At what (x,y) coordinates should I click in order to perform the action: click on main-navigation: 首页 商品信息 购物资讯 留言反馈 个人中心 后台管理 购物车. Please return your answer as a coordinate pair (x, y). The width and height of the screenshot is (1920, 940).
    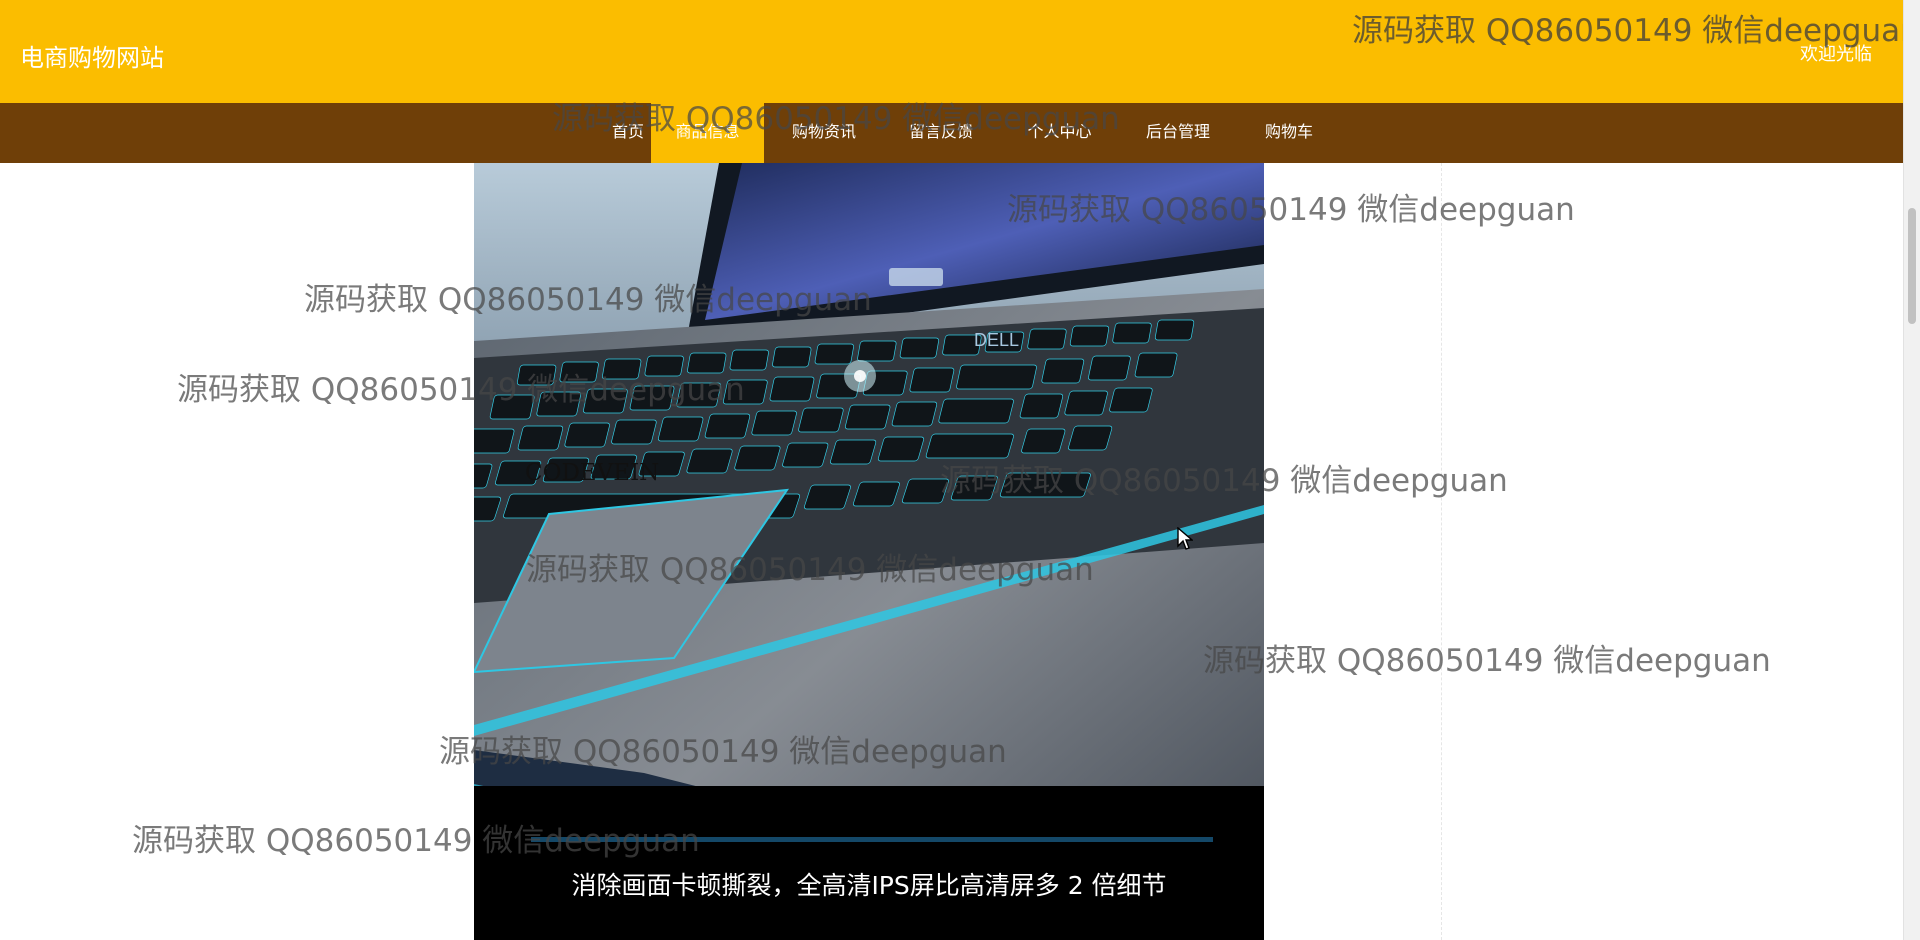
    Looking at the image, I should click on (952, 133).